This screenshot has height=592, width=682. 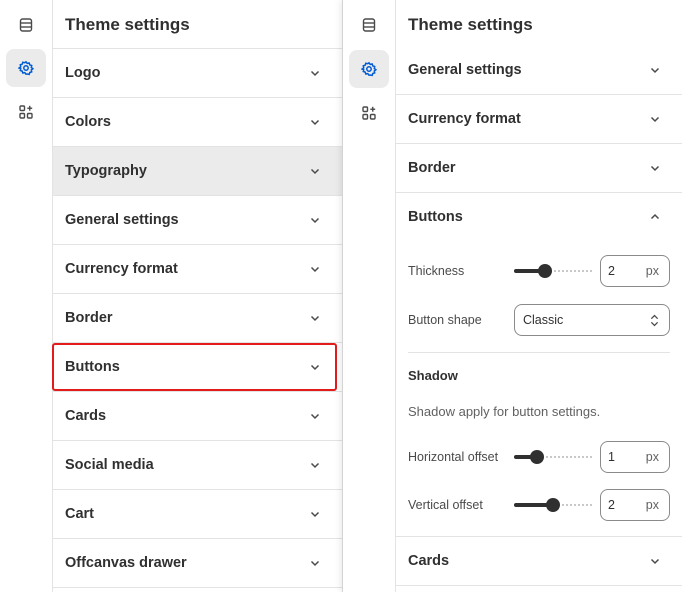 What do you see at coordinates (611, 271) in the screenshot?
I see `thickness-value: 2` at bounding box center [611, 271].